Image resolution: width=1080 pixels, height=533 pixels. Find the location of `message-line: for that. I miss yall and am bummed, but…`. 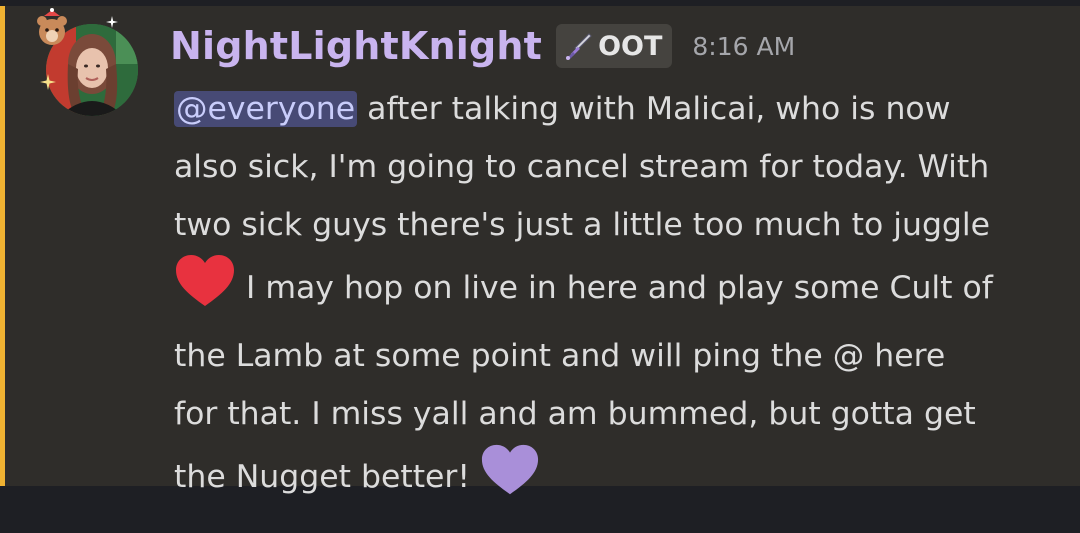

message-line: for that. I miss yall and am bummed, but… is located at coordinates (575, 414).